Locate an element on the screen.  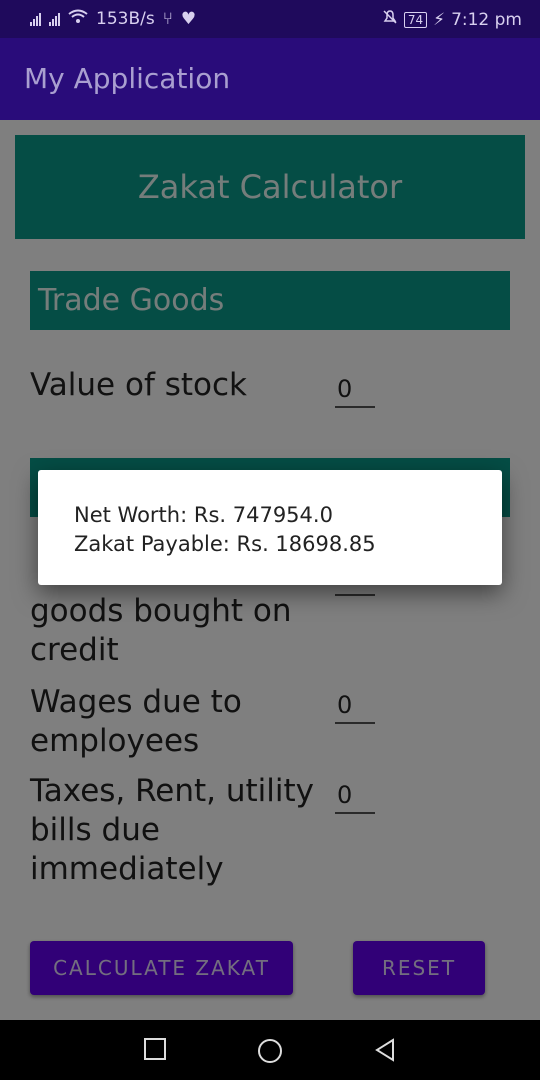
status-right: 74 ⚡ 7:12 pm is located at coordinates (452, 19).